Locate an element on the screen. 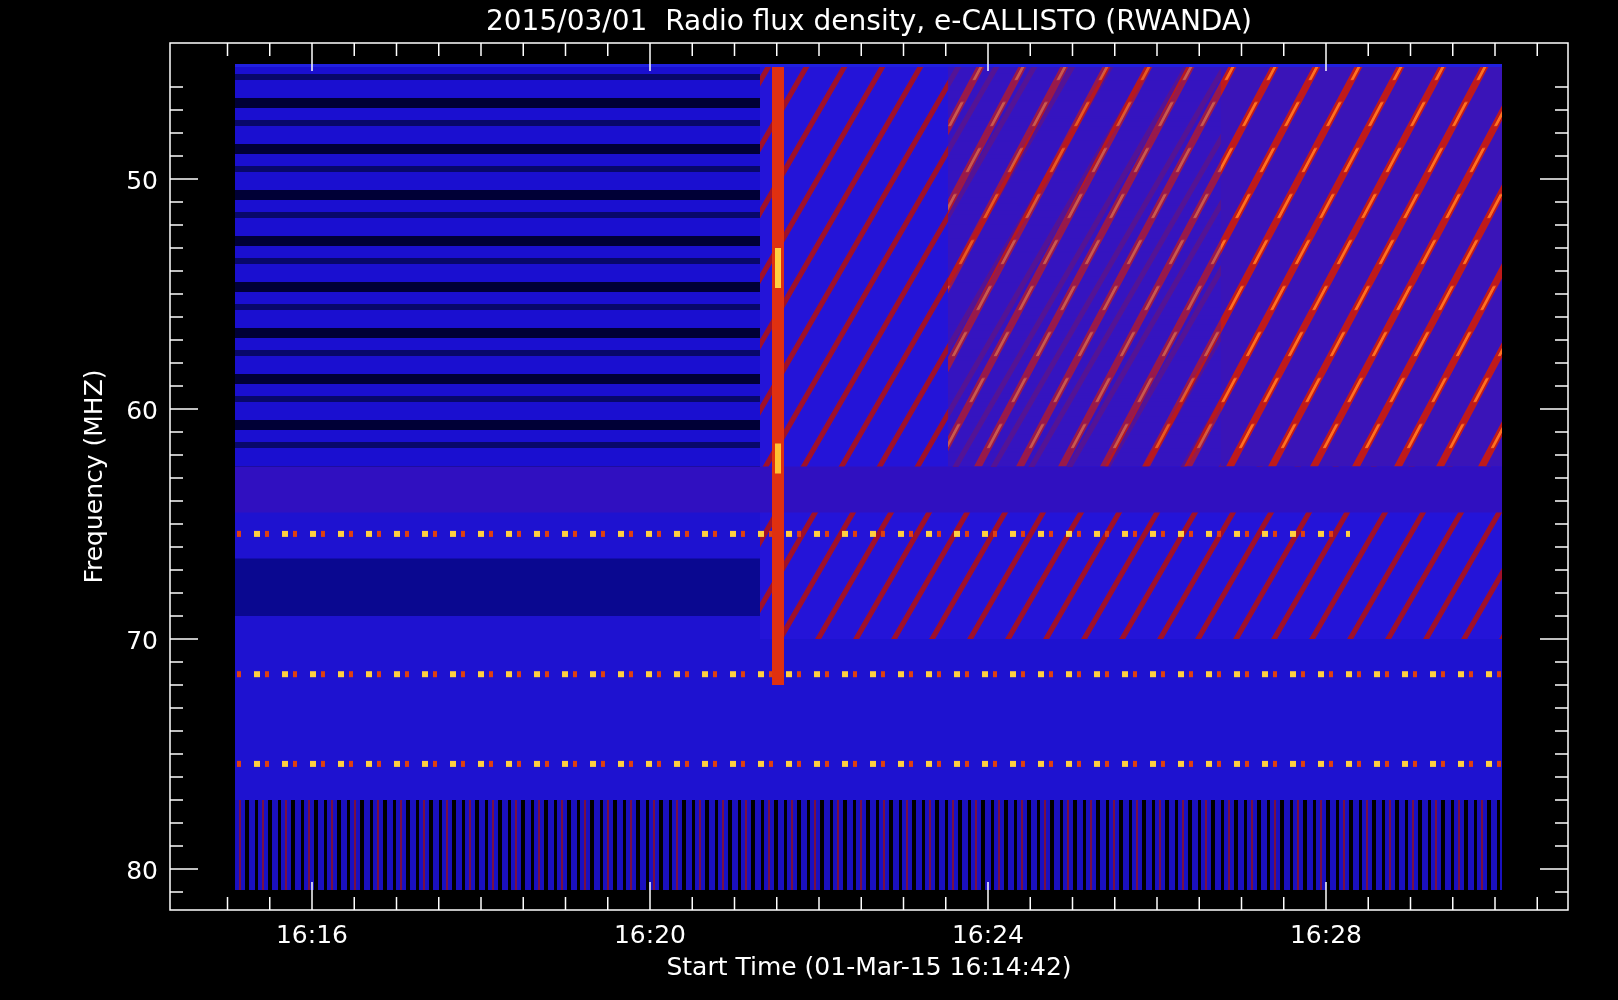 The height and width of the screenshot is (1000, 1618). chart-title: 2015/03/01 Radio flux density, e-CALLISTO (RWANDA) is located at coordinates (869, 20).